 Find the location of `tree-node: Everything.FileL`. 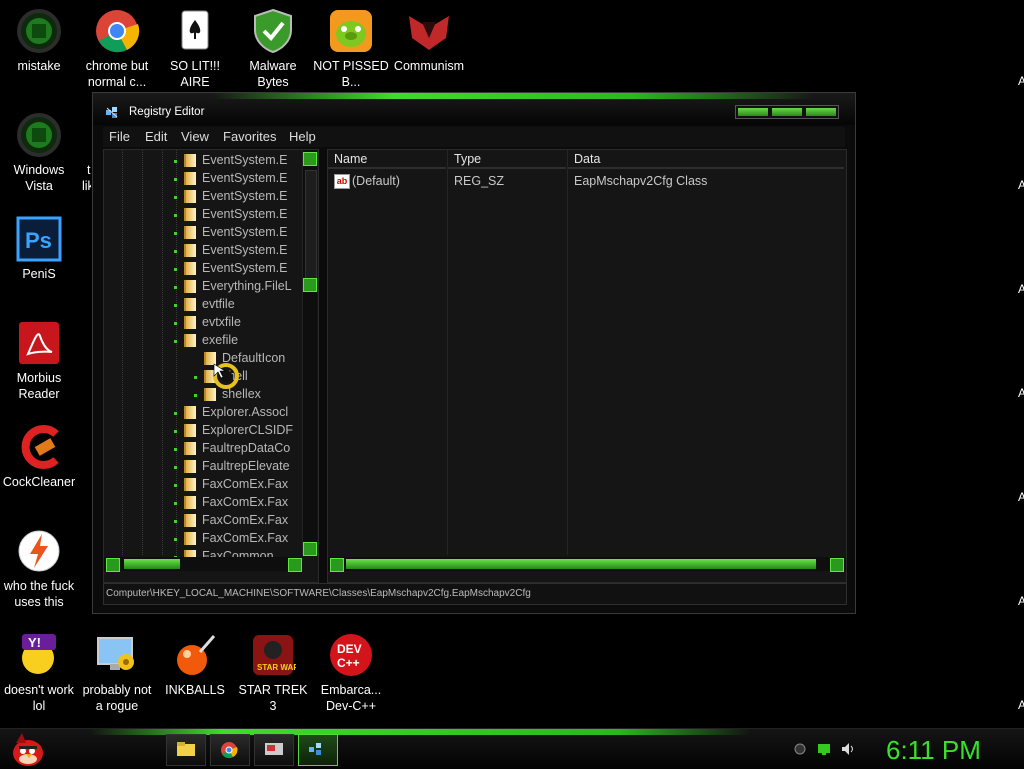

tree-node: Everything.FileL is located at coordinates (203, 287).